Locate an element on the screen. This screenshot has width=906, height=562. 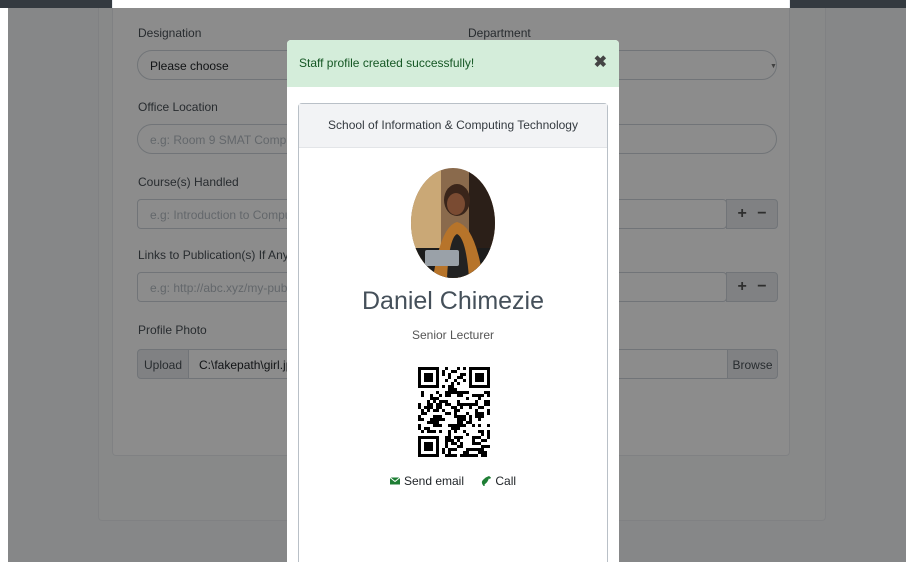
send-email-label: Send email is located at coordinates (434, 481).